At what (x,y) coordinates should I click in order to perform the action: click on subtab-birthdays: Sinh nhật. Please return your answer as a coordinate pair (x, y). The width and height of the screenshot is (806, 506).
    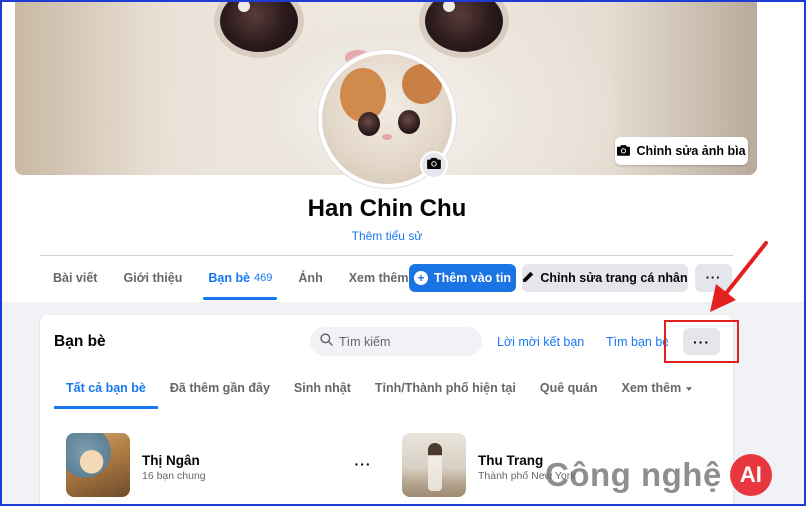
    Looking at the image, I should click on (322, 388).